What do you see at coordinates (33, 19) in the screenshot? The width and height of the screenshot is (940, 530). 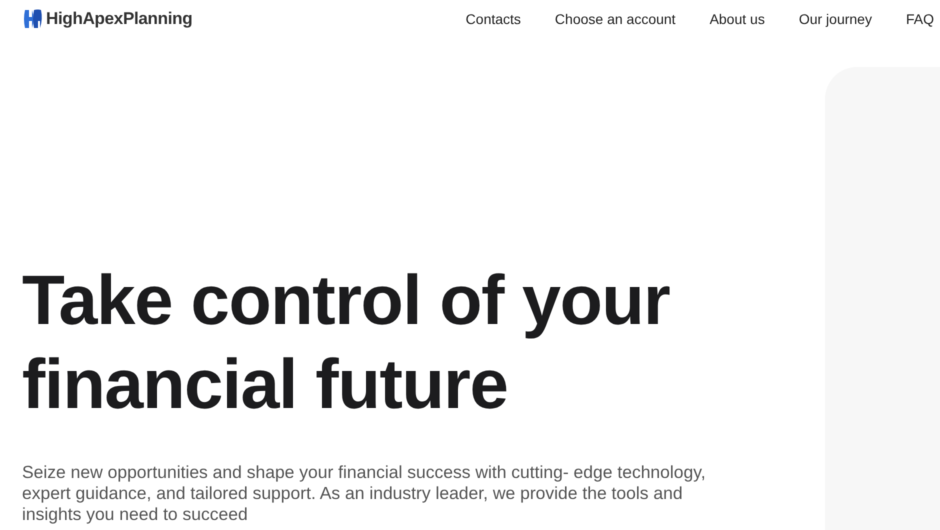 I see `logo-icon` at bounding box center [33, 19].